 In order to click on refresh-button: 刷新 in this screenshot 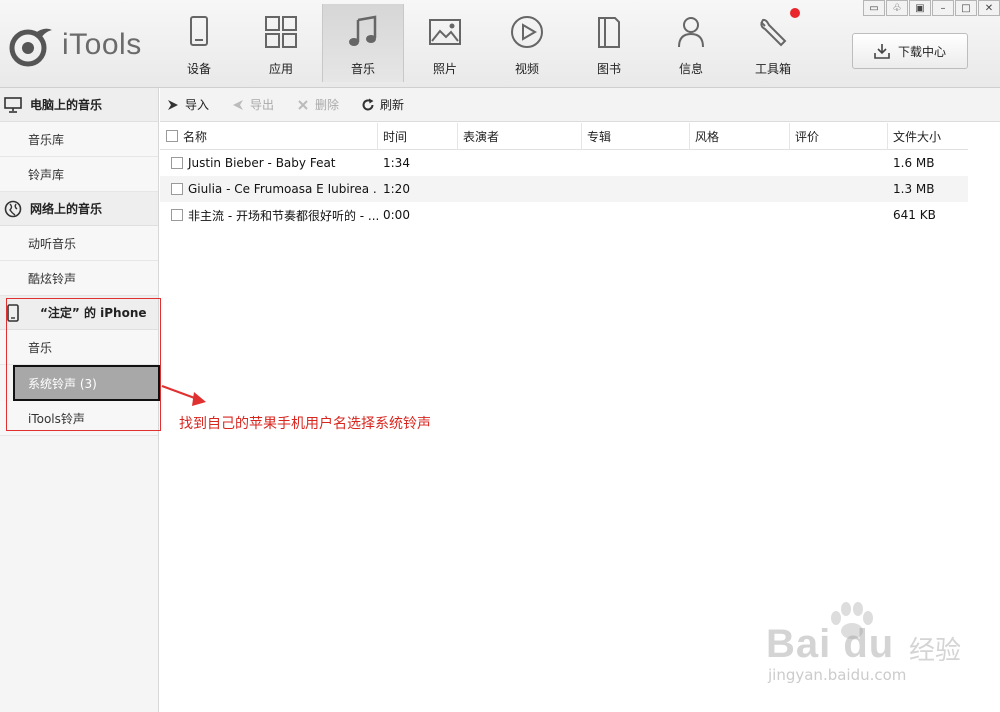, I will do `click(382, 104)`.